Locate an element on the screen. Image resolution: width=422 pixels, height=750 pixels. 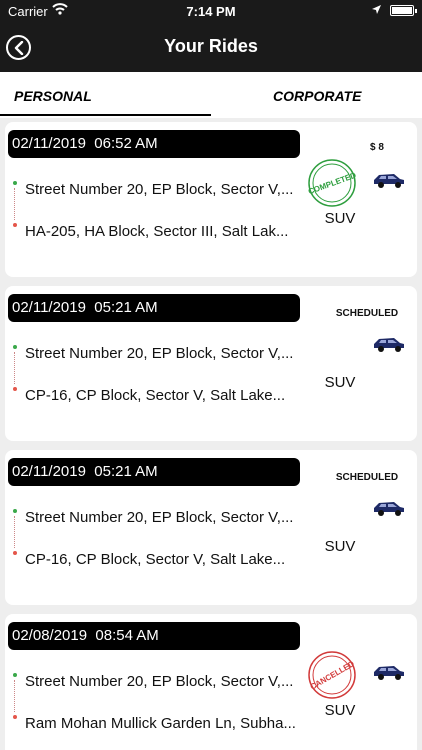
status-bar: Carrier 7:14 PM is located at coordinates (211, 11).